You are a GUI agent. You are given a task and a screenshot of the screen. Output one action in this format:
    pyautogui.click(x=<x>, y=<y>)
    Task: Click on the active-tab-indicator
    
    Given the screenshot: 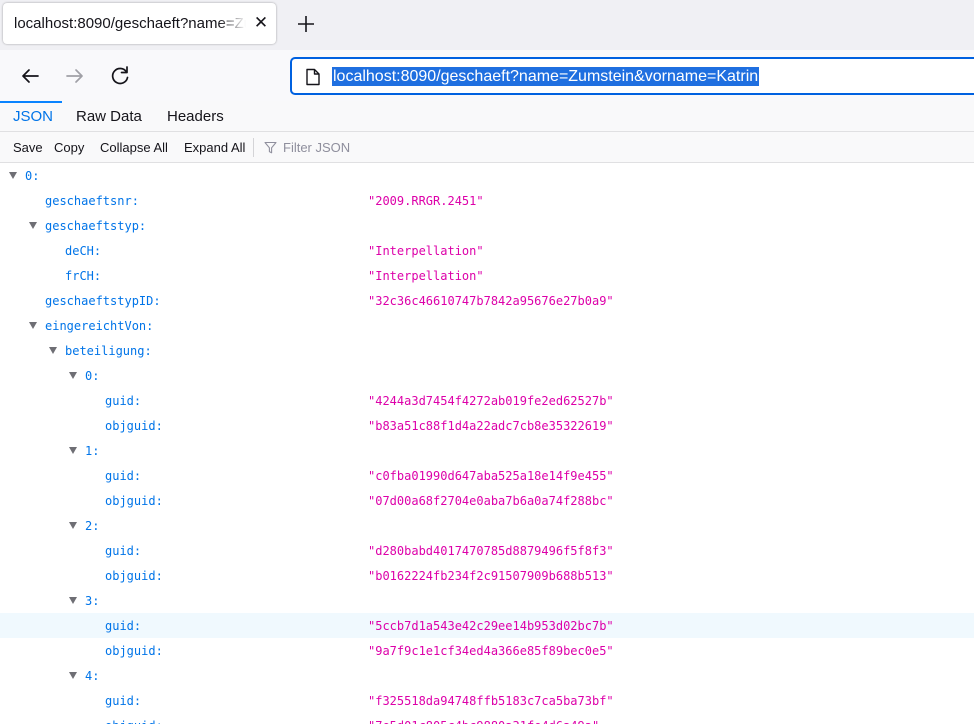 What is the action you would take?
    pyautogui.click(x=31, y=102)
    